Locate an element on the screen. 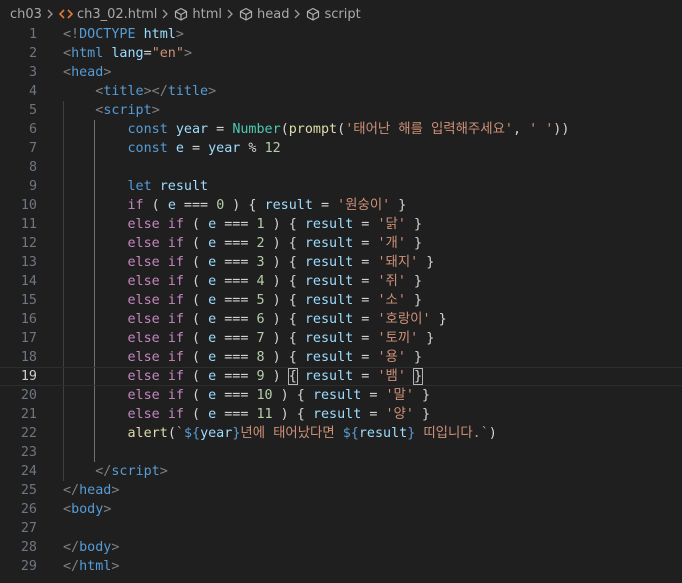 The width and height of the screenshot is (682, 583). code-line: 23 is located at coordinates (341, 452).